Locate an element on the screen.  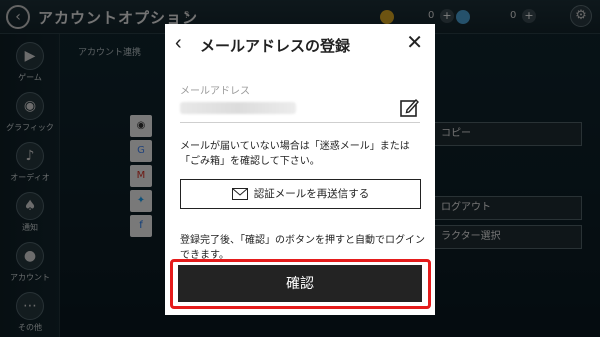
edit-icon is located at coordinates (409, 108).